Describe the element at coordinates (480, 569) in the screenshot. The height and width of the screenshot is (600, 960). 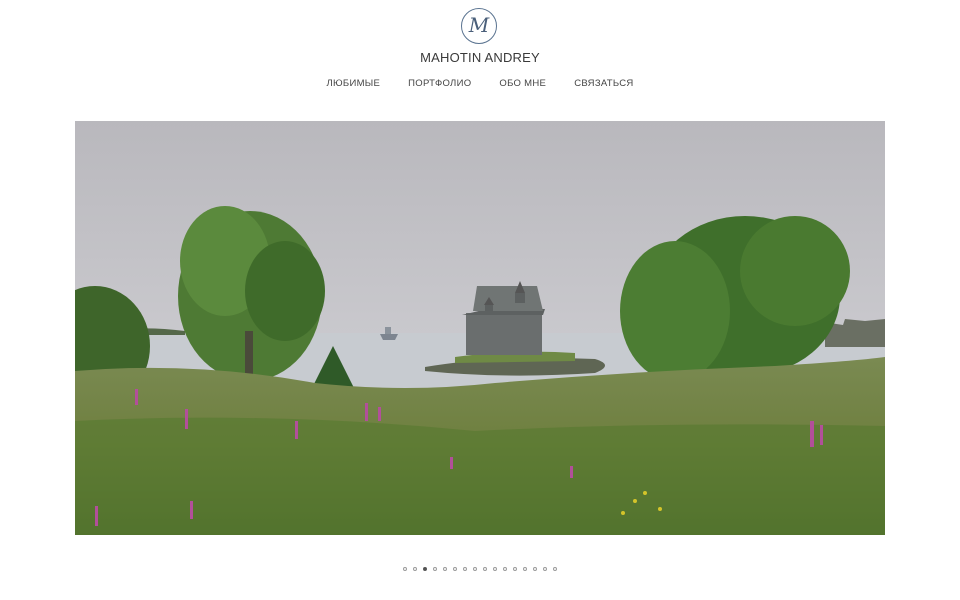
I see `slideshow-pagination` at that location.